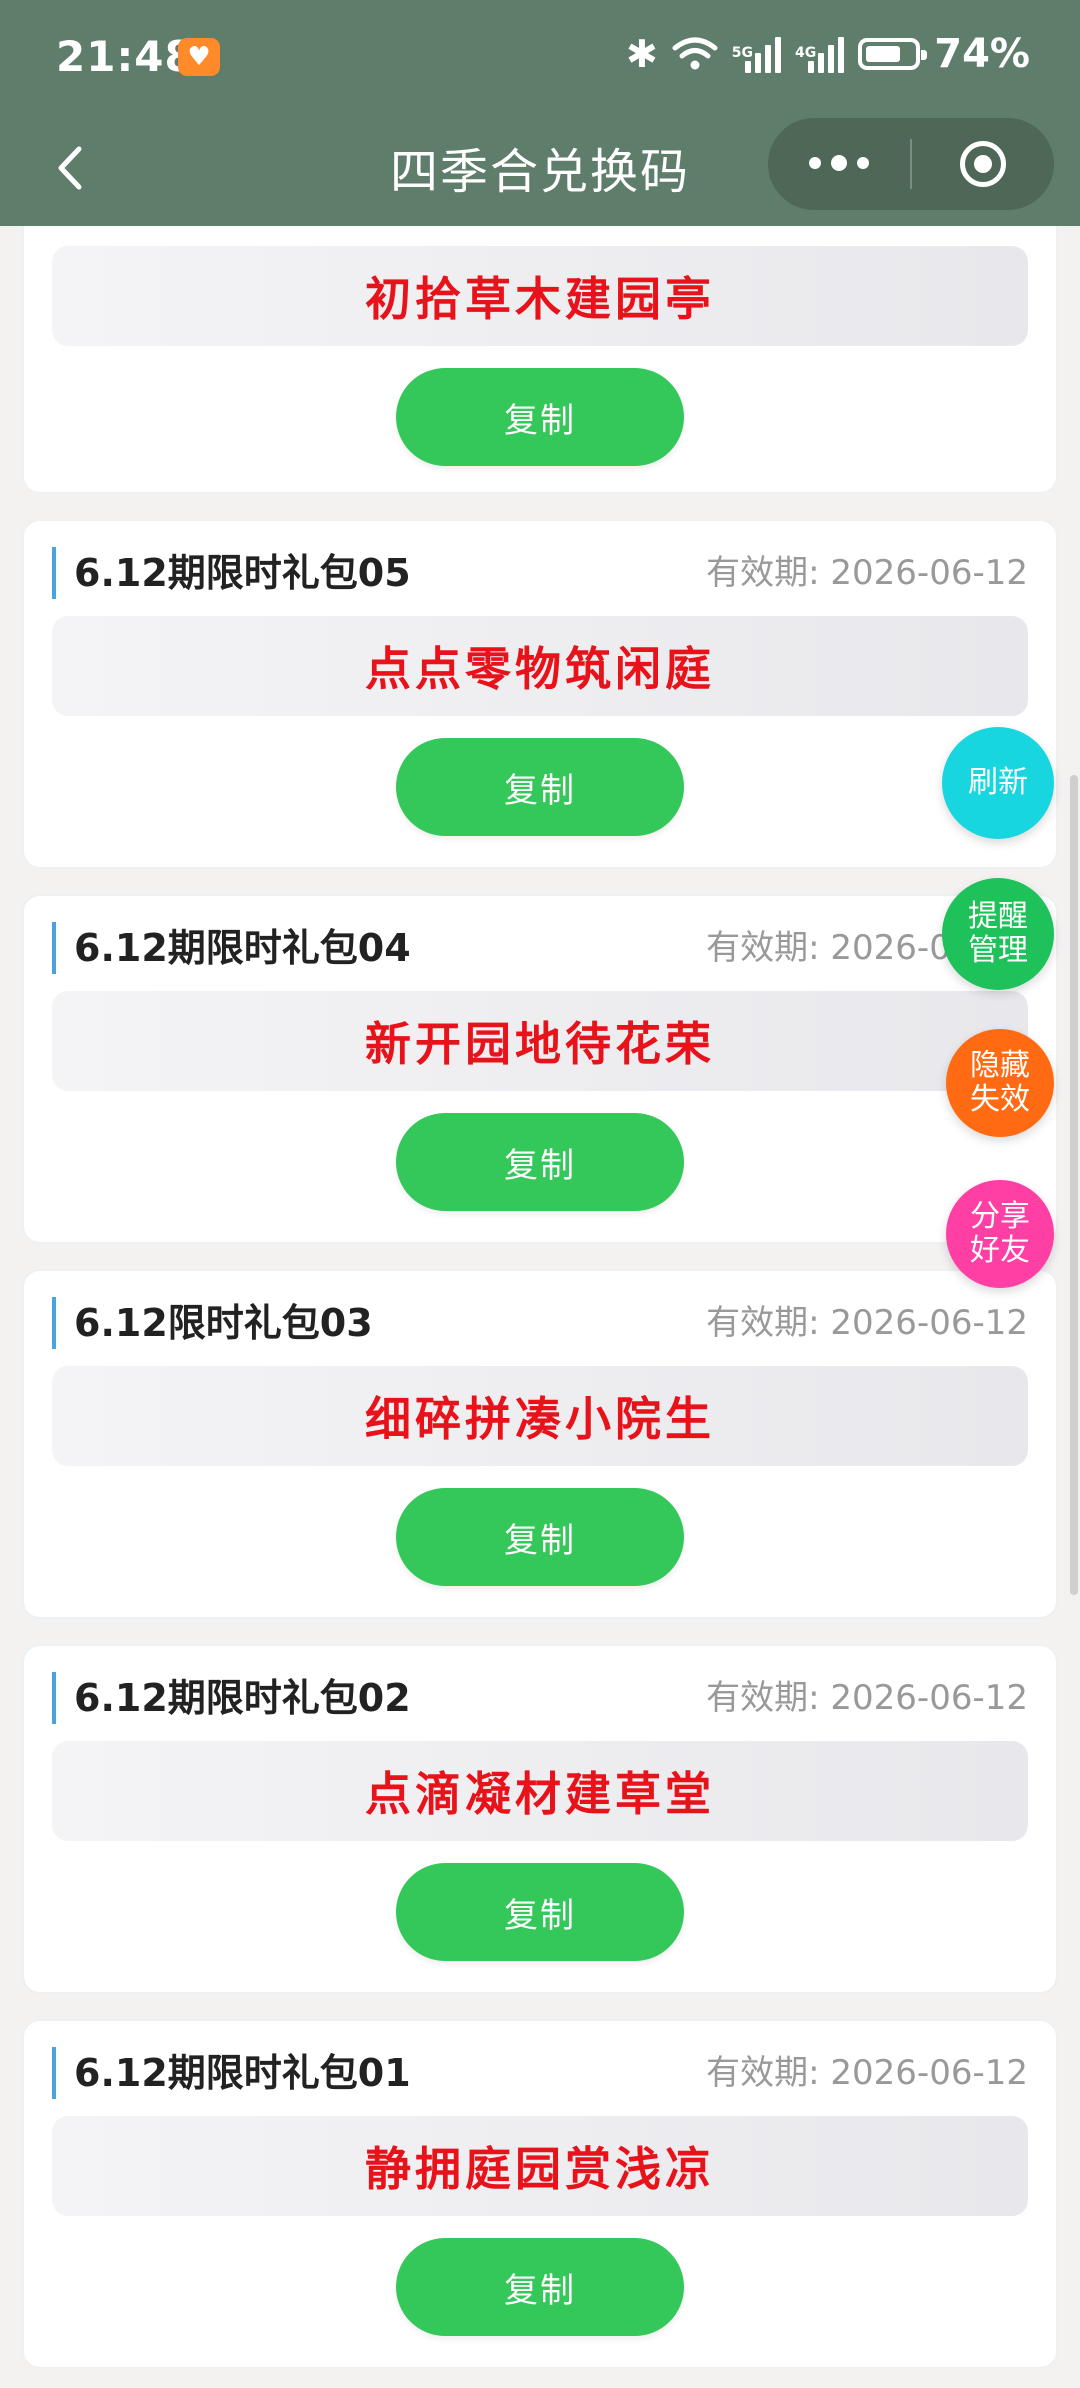 The image size is (1080, 2388). Describe the element at coordinates (212, 1323) in the screenshot. I see `card-title: 6.12限时礼包03` at that location.